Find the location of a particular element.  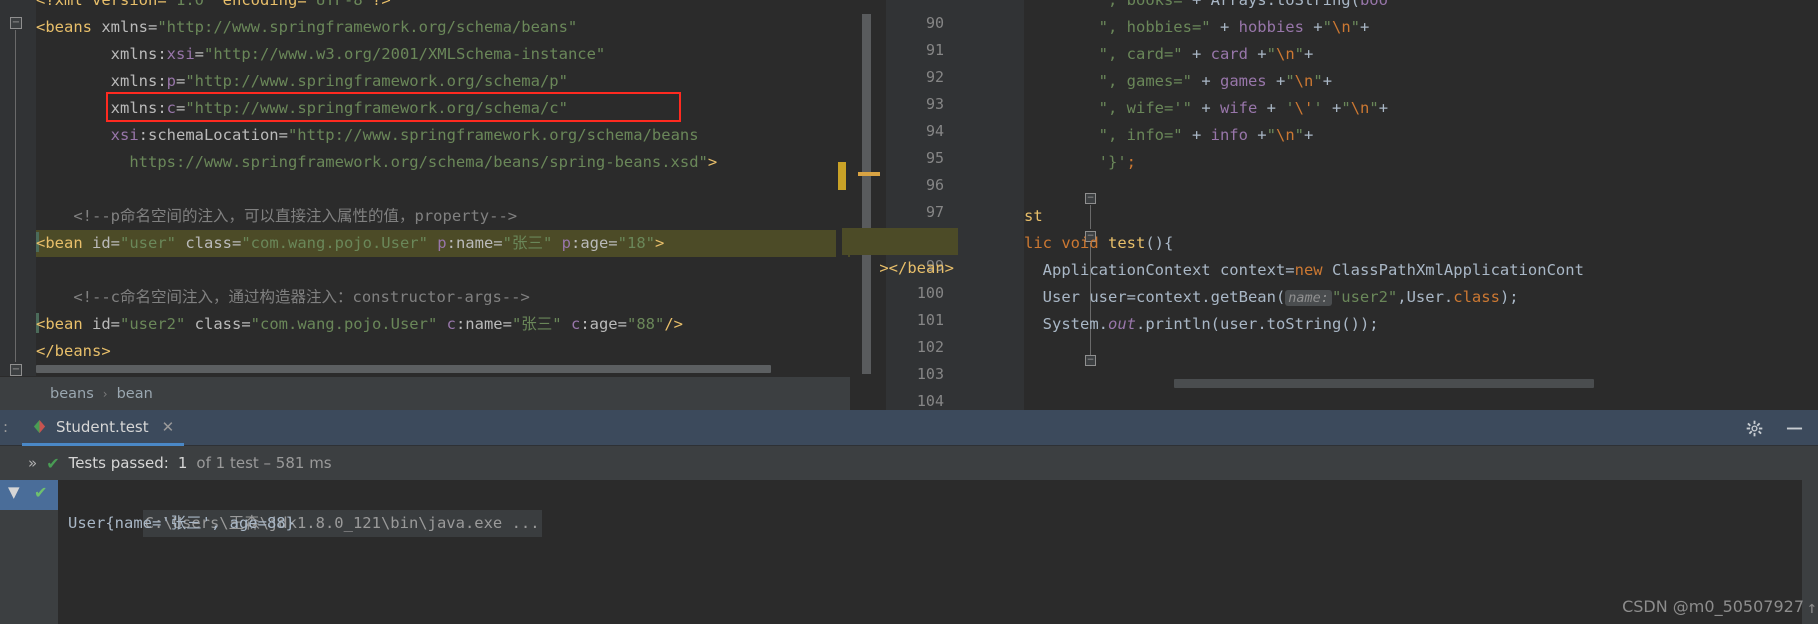

xml-bean-line-tail: ></bean> is located at coordinates (900, 252).